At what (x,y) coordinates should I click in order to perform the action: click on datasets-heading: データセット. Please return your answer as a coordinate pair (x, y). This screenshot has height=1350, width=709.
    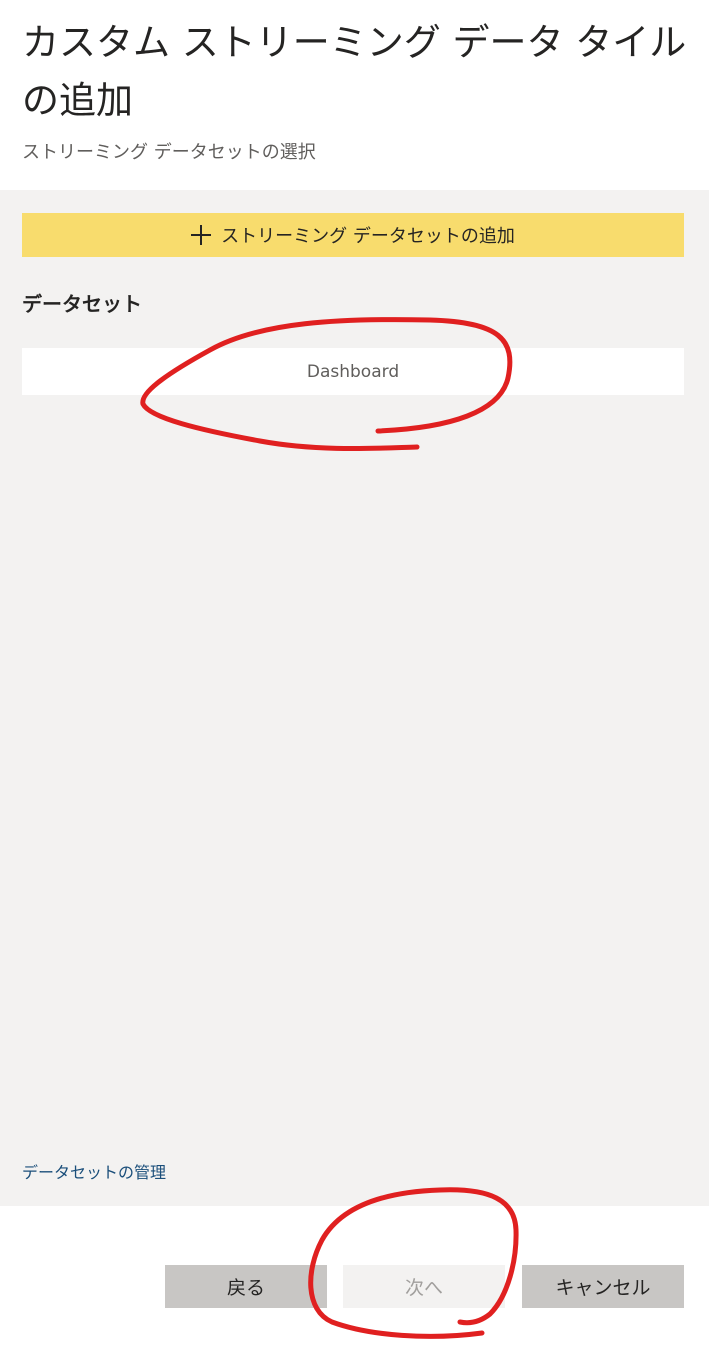
    Looking at the image, I should click on (82, 304).